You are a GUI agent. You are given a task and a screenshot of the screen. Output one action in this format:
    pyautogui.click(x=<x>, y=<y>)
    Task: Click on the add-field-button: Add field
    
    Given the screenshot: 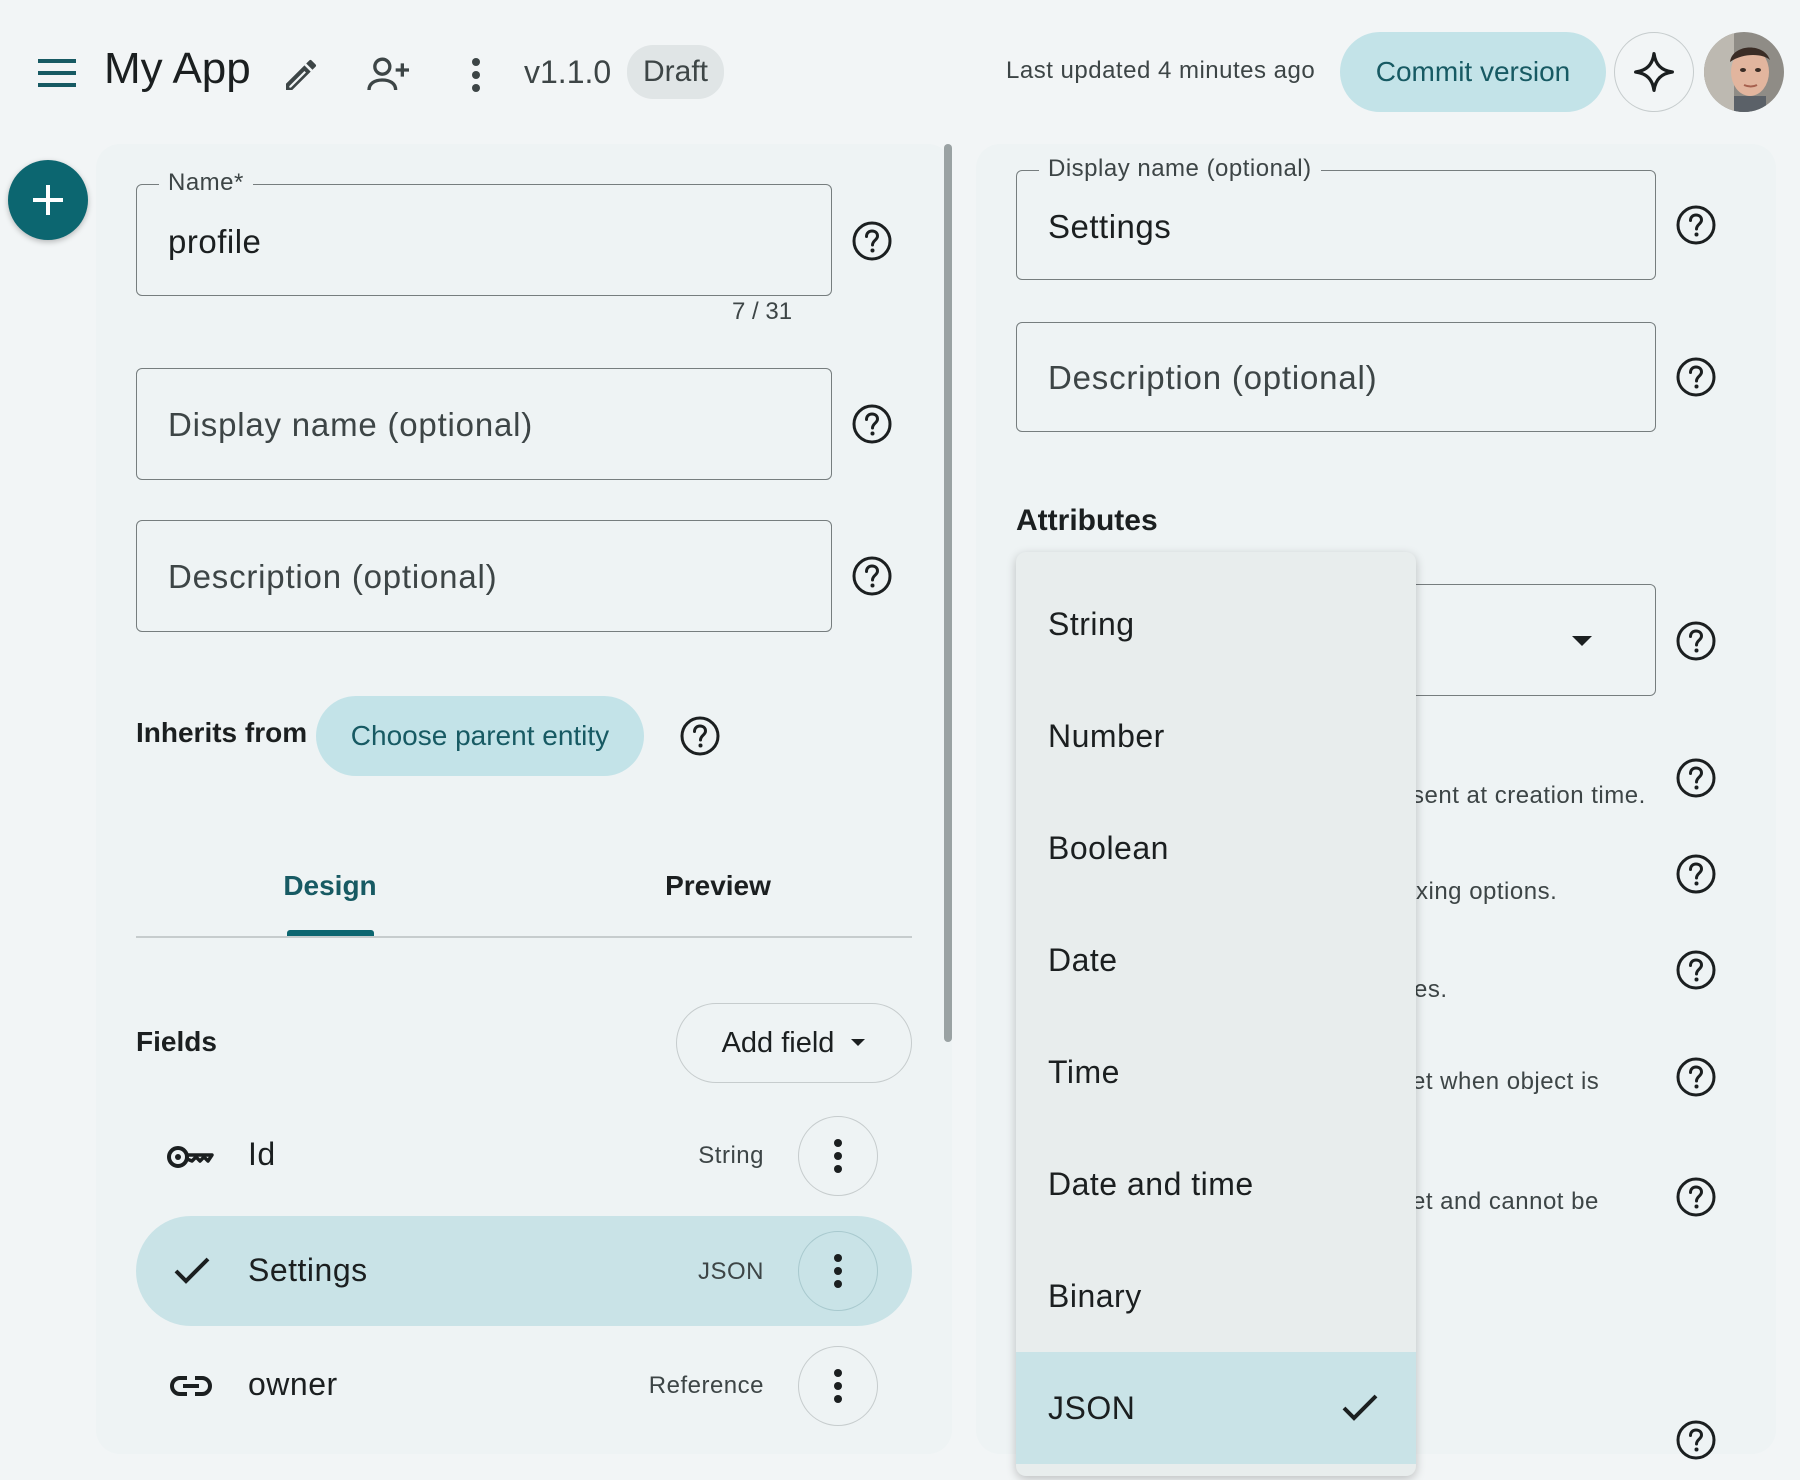 What is the action you would take?
    pyautogui.click(x=794, y=1043)
    